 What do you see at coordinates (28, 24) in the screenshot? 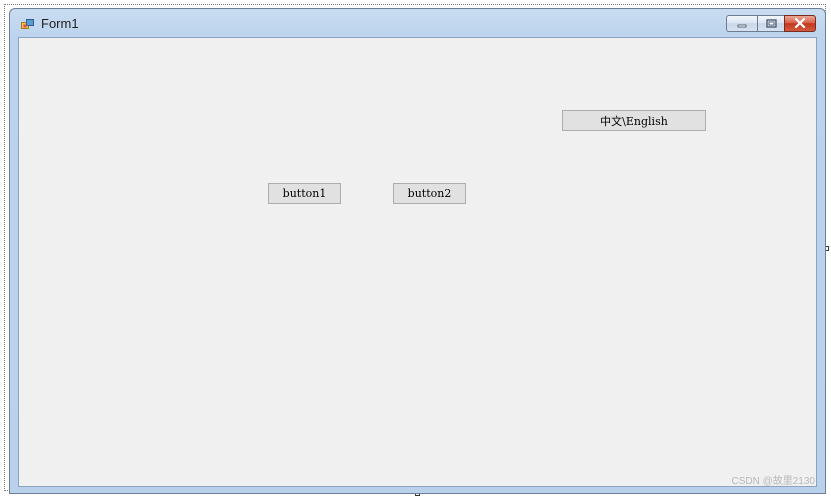
I see `form-icon` at bounding box center [28, 24].